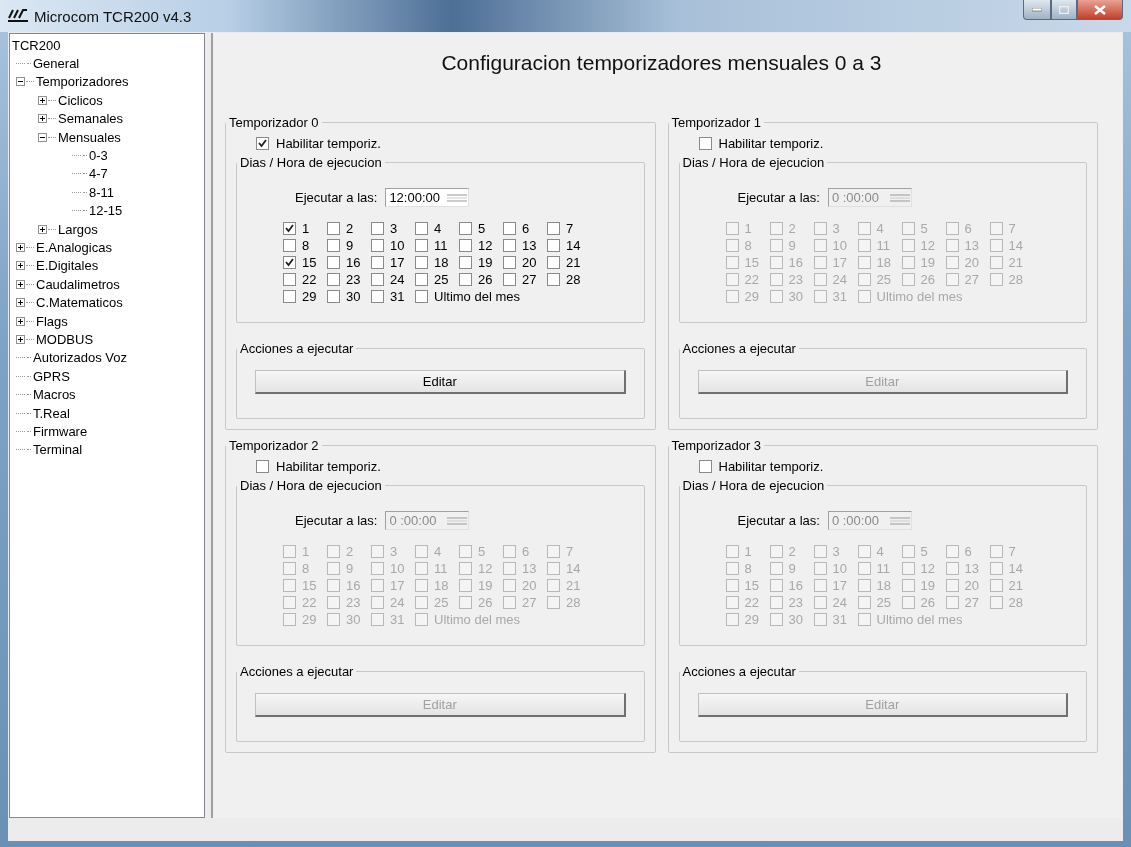 The height and width of the screenshot is (847, 1131). I want to click on tree-item: GPRS, so click(51, 376).